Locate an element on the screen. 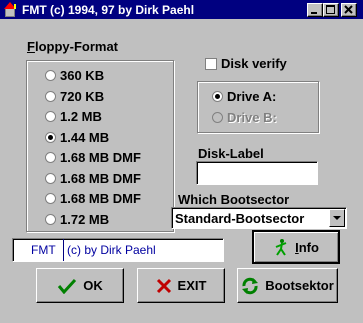  floppy-format-option: 1.72 MB is located at coordinates (77, 219).